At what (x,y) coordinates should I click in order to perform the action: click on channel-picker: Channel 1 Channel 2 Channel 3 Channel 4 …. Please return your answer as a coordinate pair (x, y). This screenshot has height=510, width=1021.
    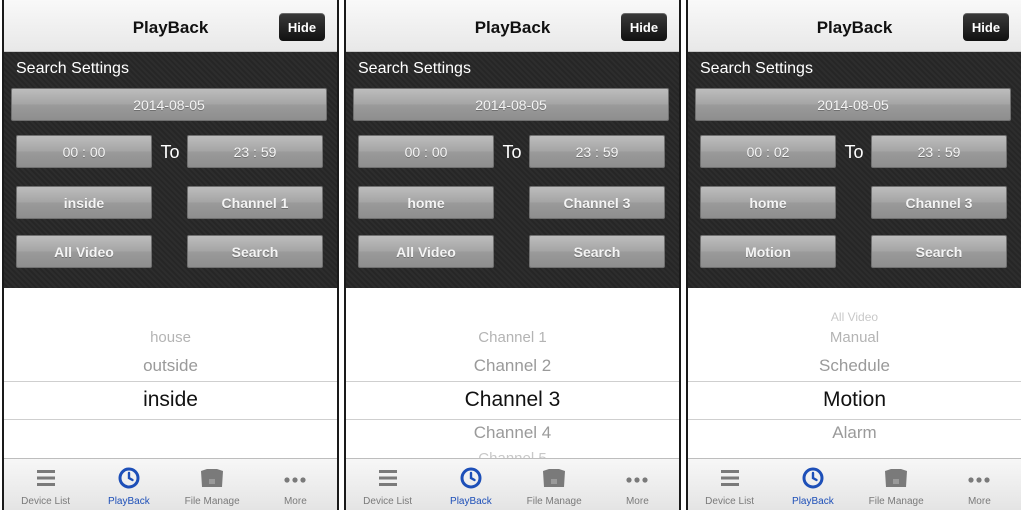
    Looking at the image, I should click on (512, 373).